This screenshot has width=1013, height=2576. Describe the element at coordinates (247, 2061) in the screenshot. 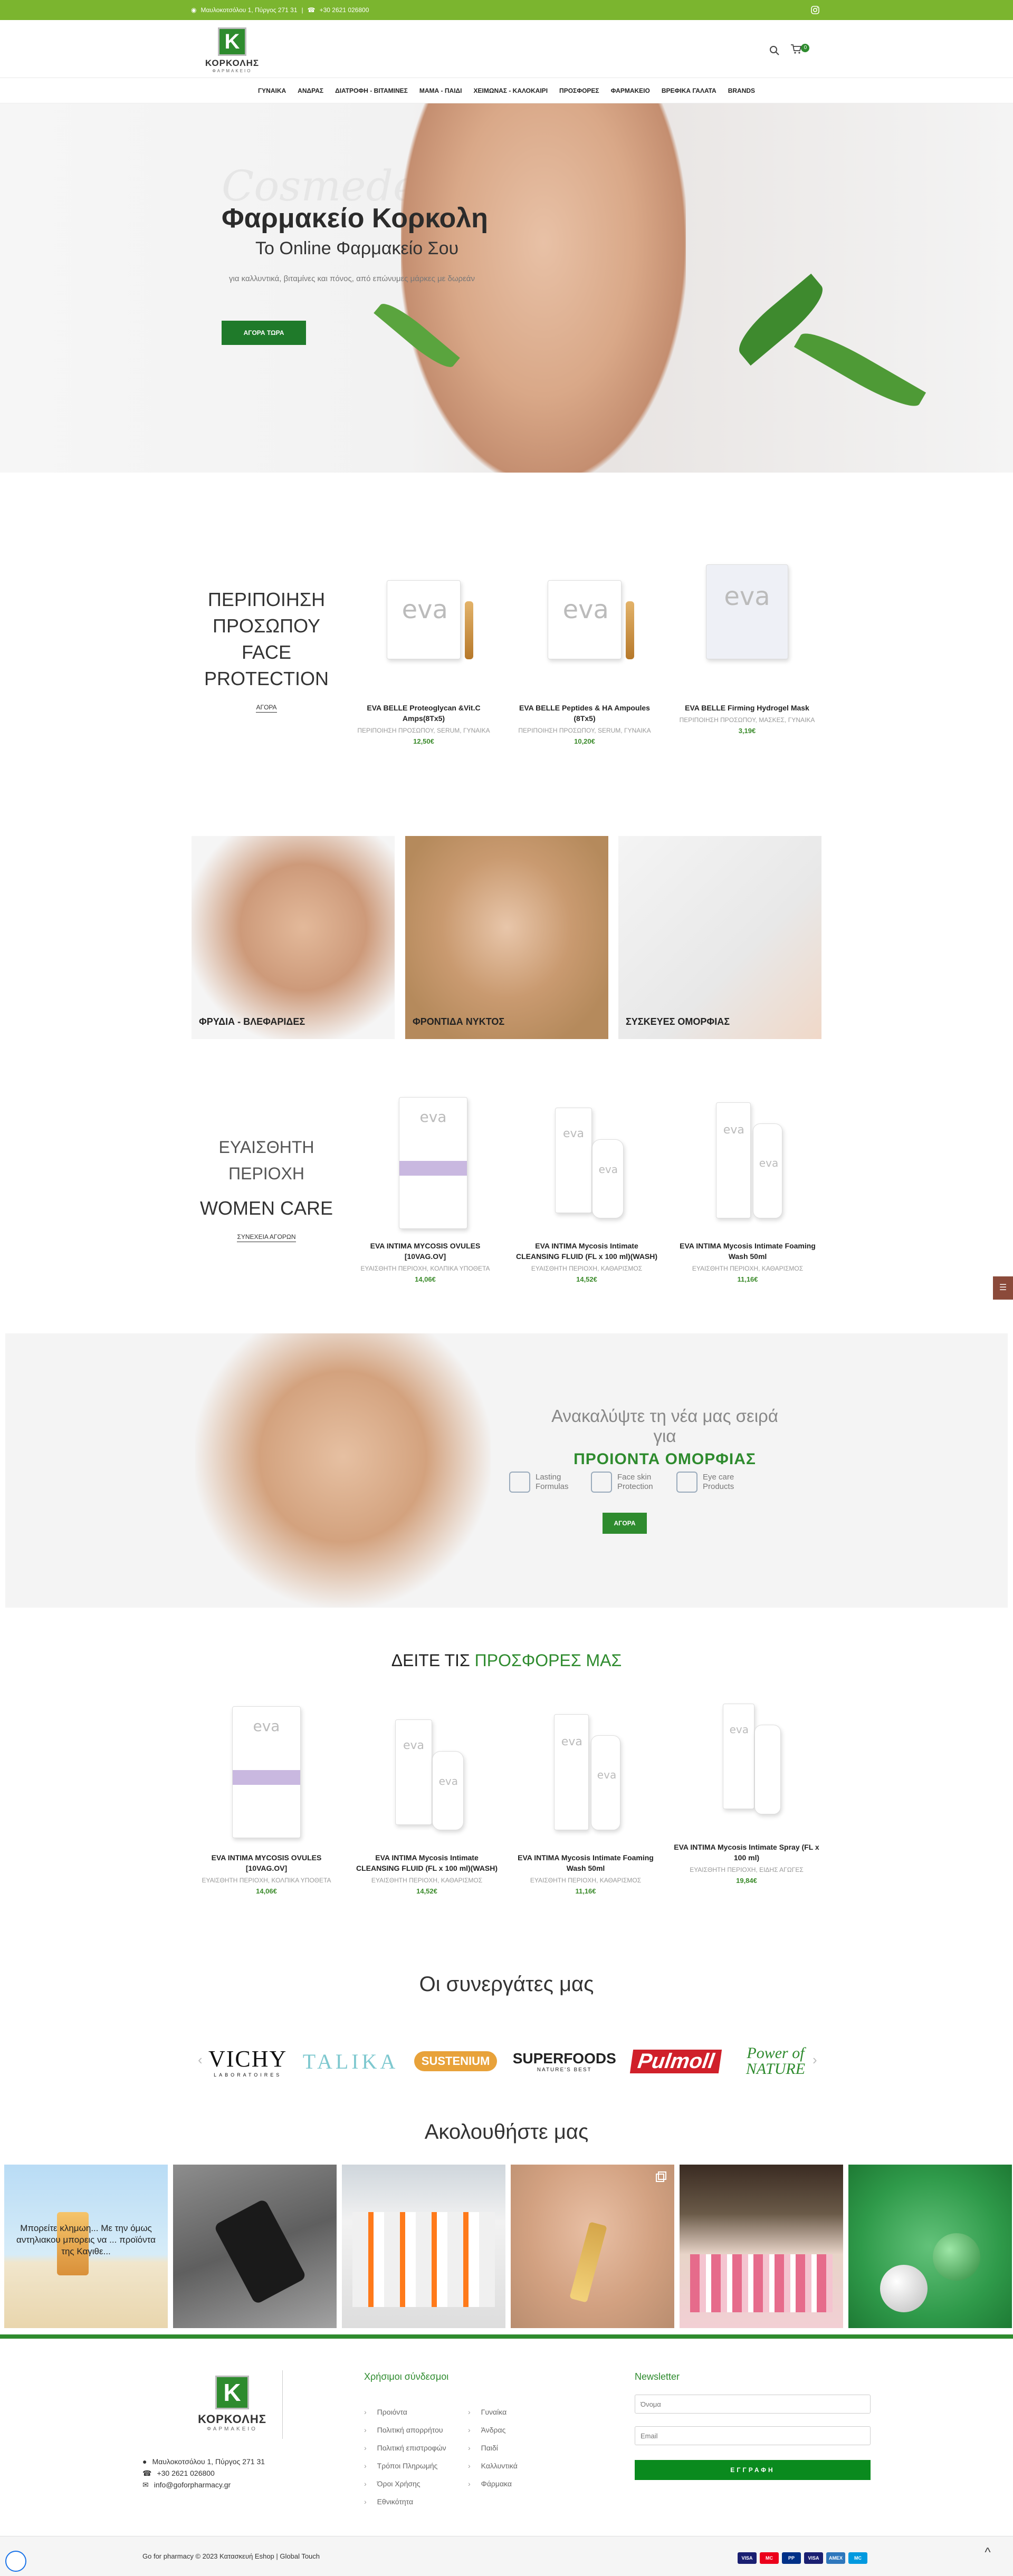

I see `partner-logo-vichy: VICHY LABORATOIRES` at that location.